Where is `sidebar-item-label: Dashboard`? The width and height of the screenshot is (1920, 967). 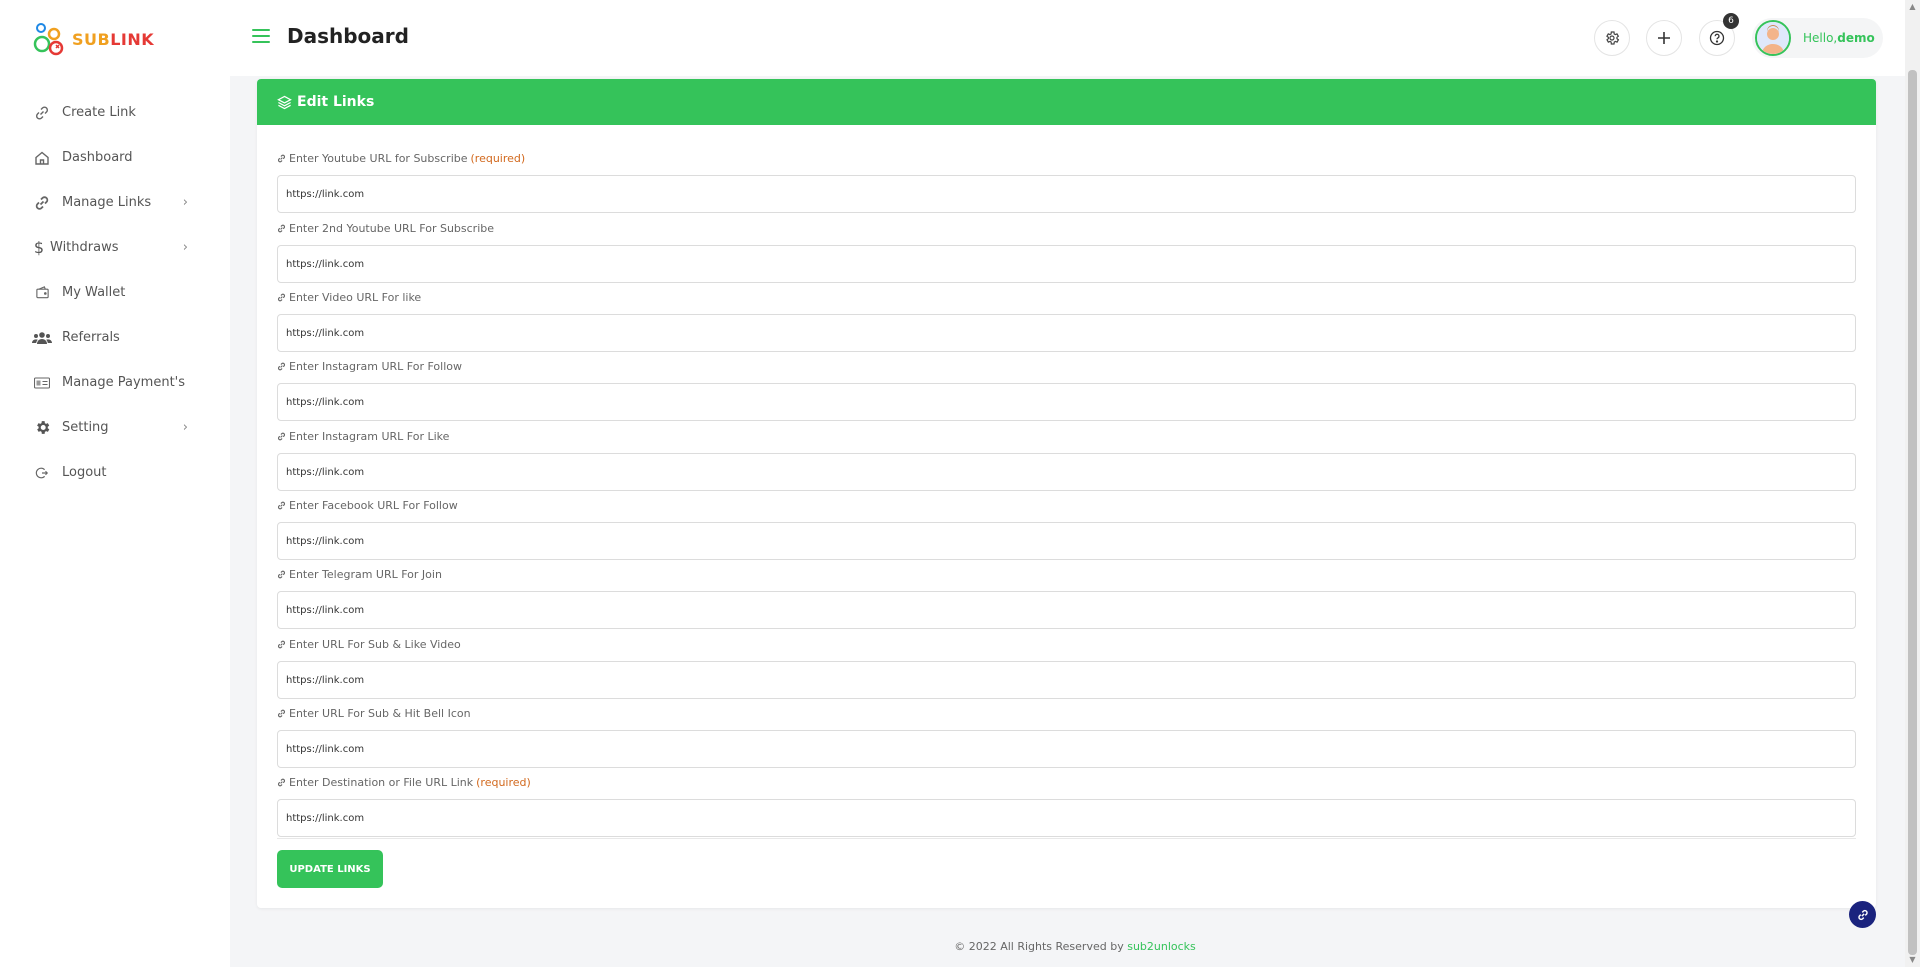 sidebar-item-label: Dashboard is located at coordinates (97, 157).